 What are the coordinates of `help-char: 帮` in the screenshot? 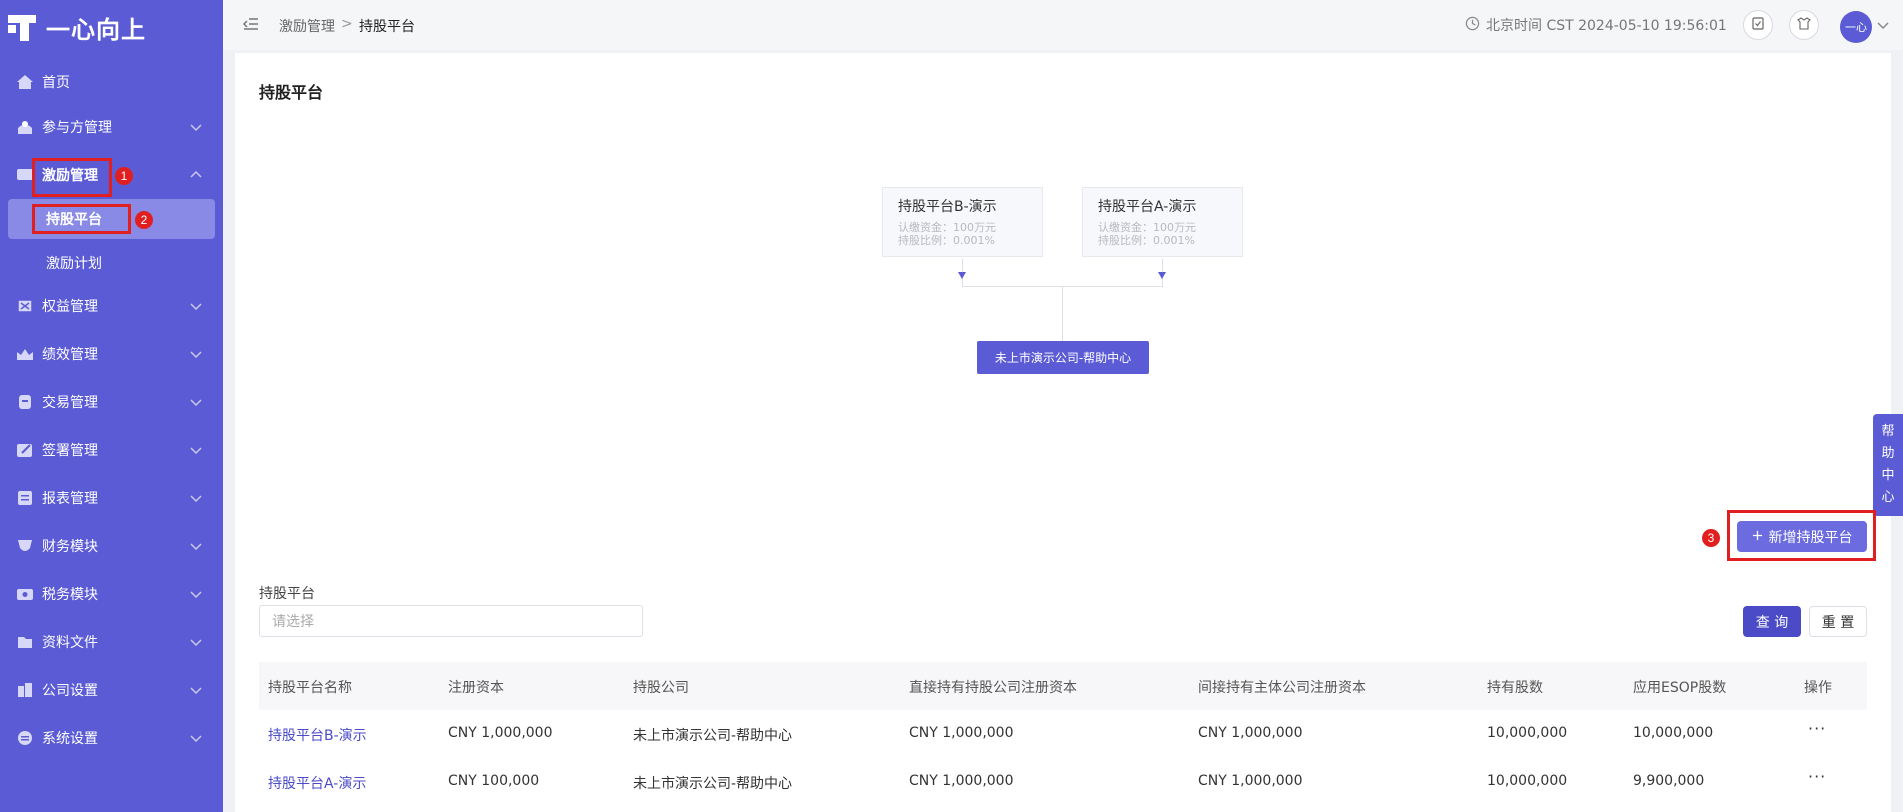 It's located at (1888, 431).